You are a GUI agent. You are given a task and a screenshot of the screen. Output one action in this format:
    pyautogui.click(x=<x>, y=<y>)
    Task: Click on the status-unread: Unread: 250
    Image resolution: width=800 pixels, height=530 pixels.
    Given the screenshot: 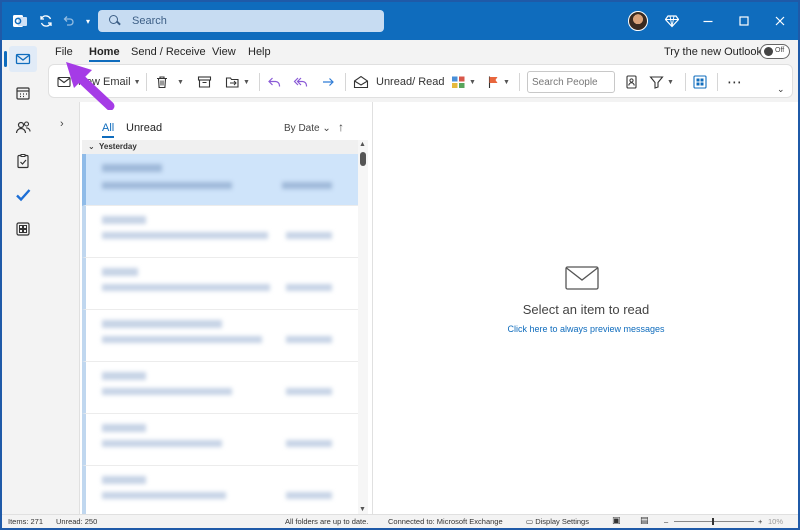 What is the action you would take?
    pyautogui.click(x=77, y=521)
    